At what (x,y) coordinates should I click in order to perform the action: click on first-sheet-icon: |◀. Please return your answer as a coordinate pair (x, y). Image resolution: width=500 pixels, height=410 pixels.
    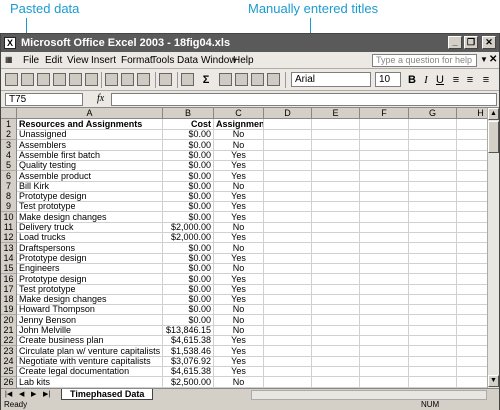
    Looking at the image, I should click on (8, 394).